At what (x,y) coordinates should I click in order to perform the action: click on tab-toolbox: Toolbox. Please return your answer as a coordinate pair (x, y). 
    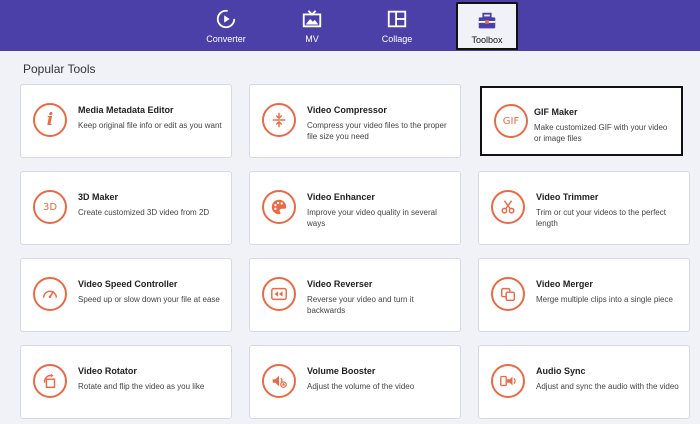
    Looking at the image, I should click on (487, 26).